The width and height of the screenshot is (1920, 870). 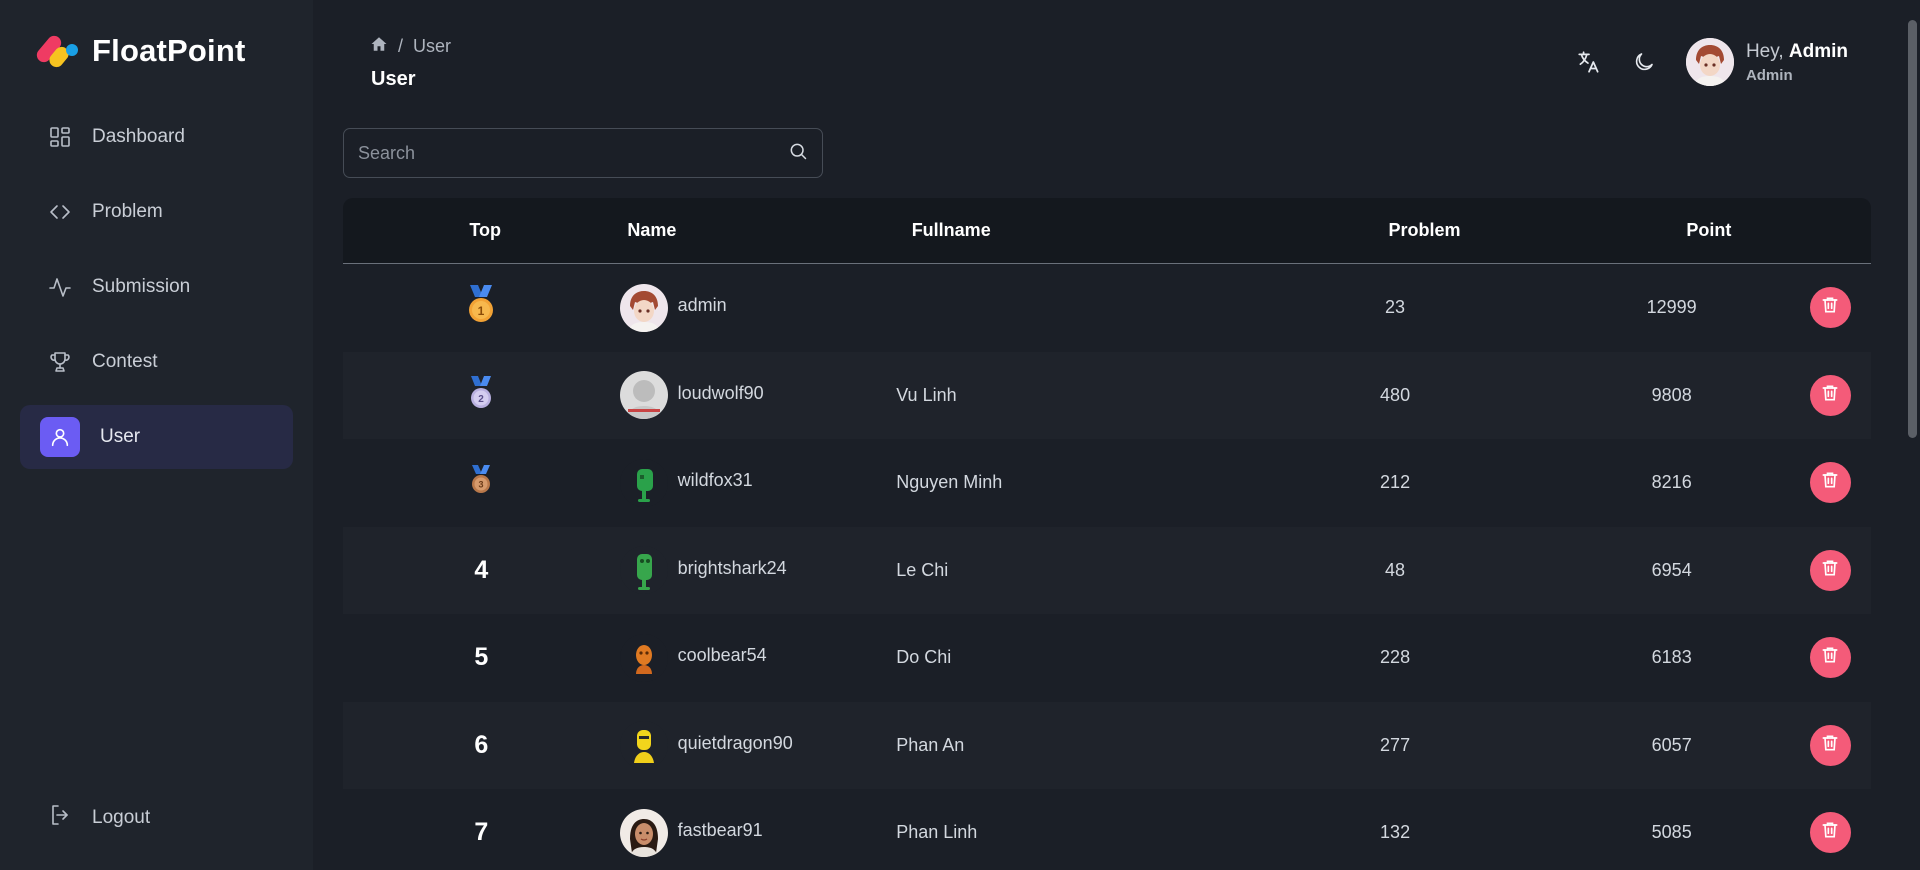 I want to click on rank-cell: 4, so click(x=481, y=570).